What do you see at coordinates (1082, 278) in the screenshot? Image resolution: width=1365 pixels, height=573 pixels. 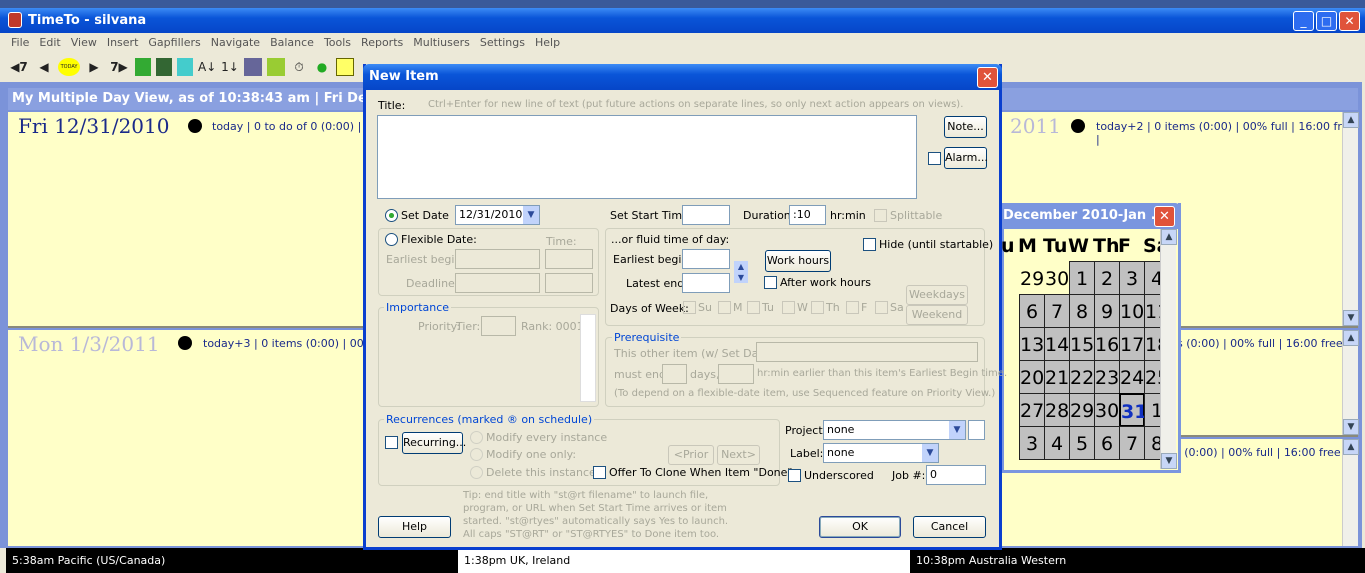 I see `calendar-day: 1` at bounding box center [1082, 278].